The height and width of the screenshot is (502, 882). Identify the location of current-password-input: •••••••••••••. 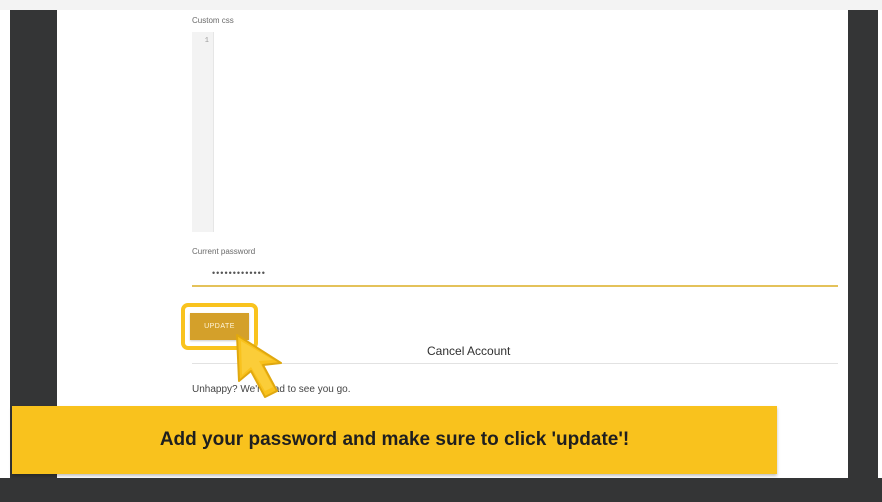
(239, 273).